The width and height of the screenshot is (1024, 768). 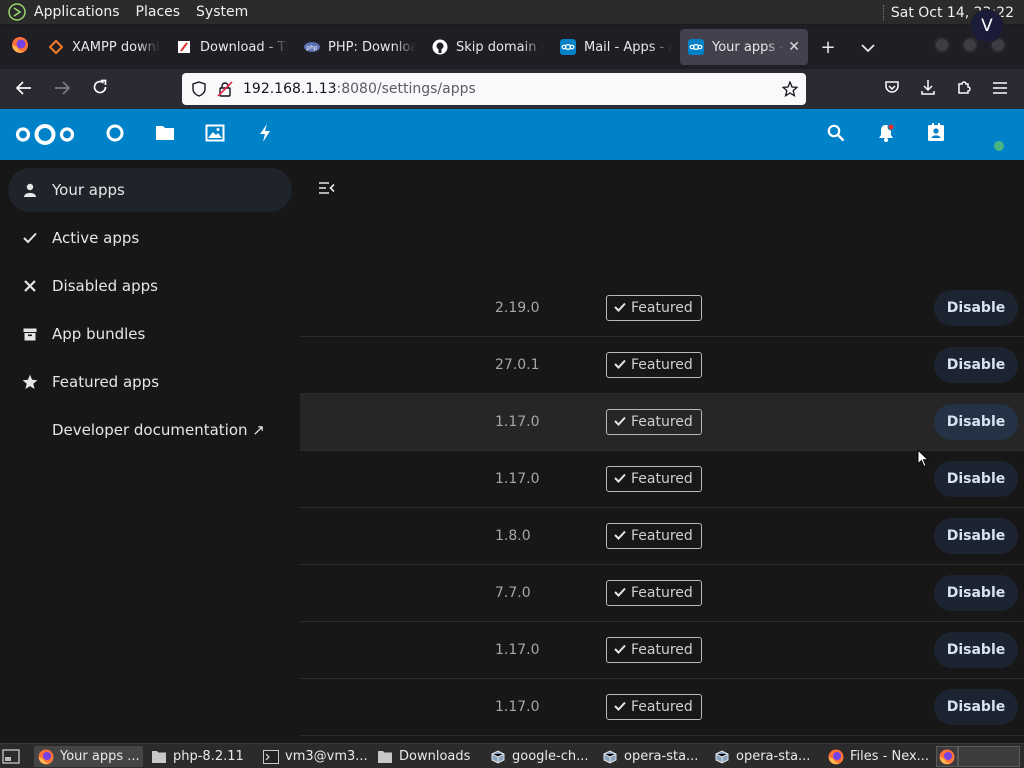 What do you see at coordinates (45, 134) in the screenshot?
I see `nextcloud-logo` at bounding box center [45, 134].